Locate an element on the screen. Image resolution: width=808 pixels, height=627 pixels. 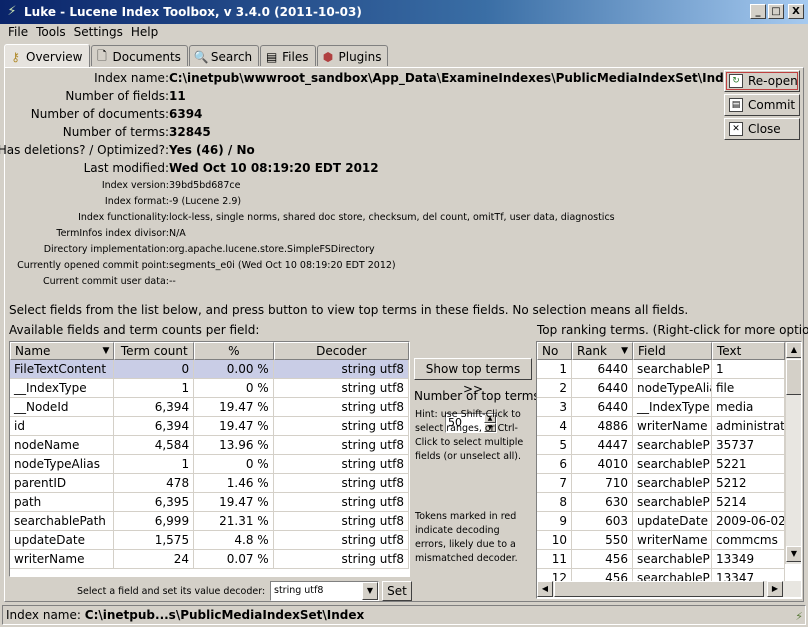
field-row: searchablePath 6,999 21.31 % string utf8 is located at coordinates (209, 521).